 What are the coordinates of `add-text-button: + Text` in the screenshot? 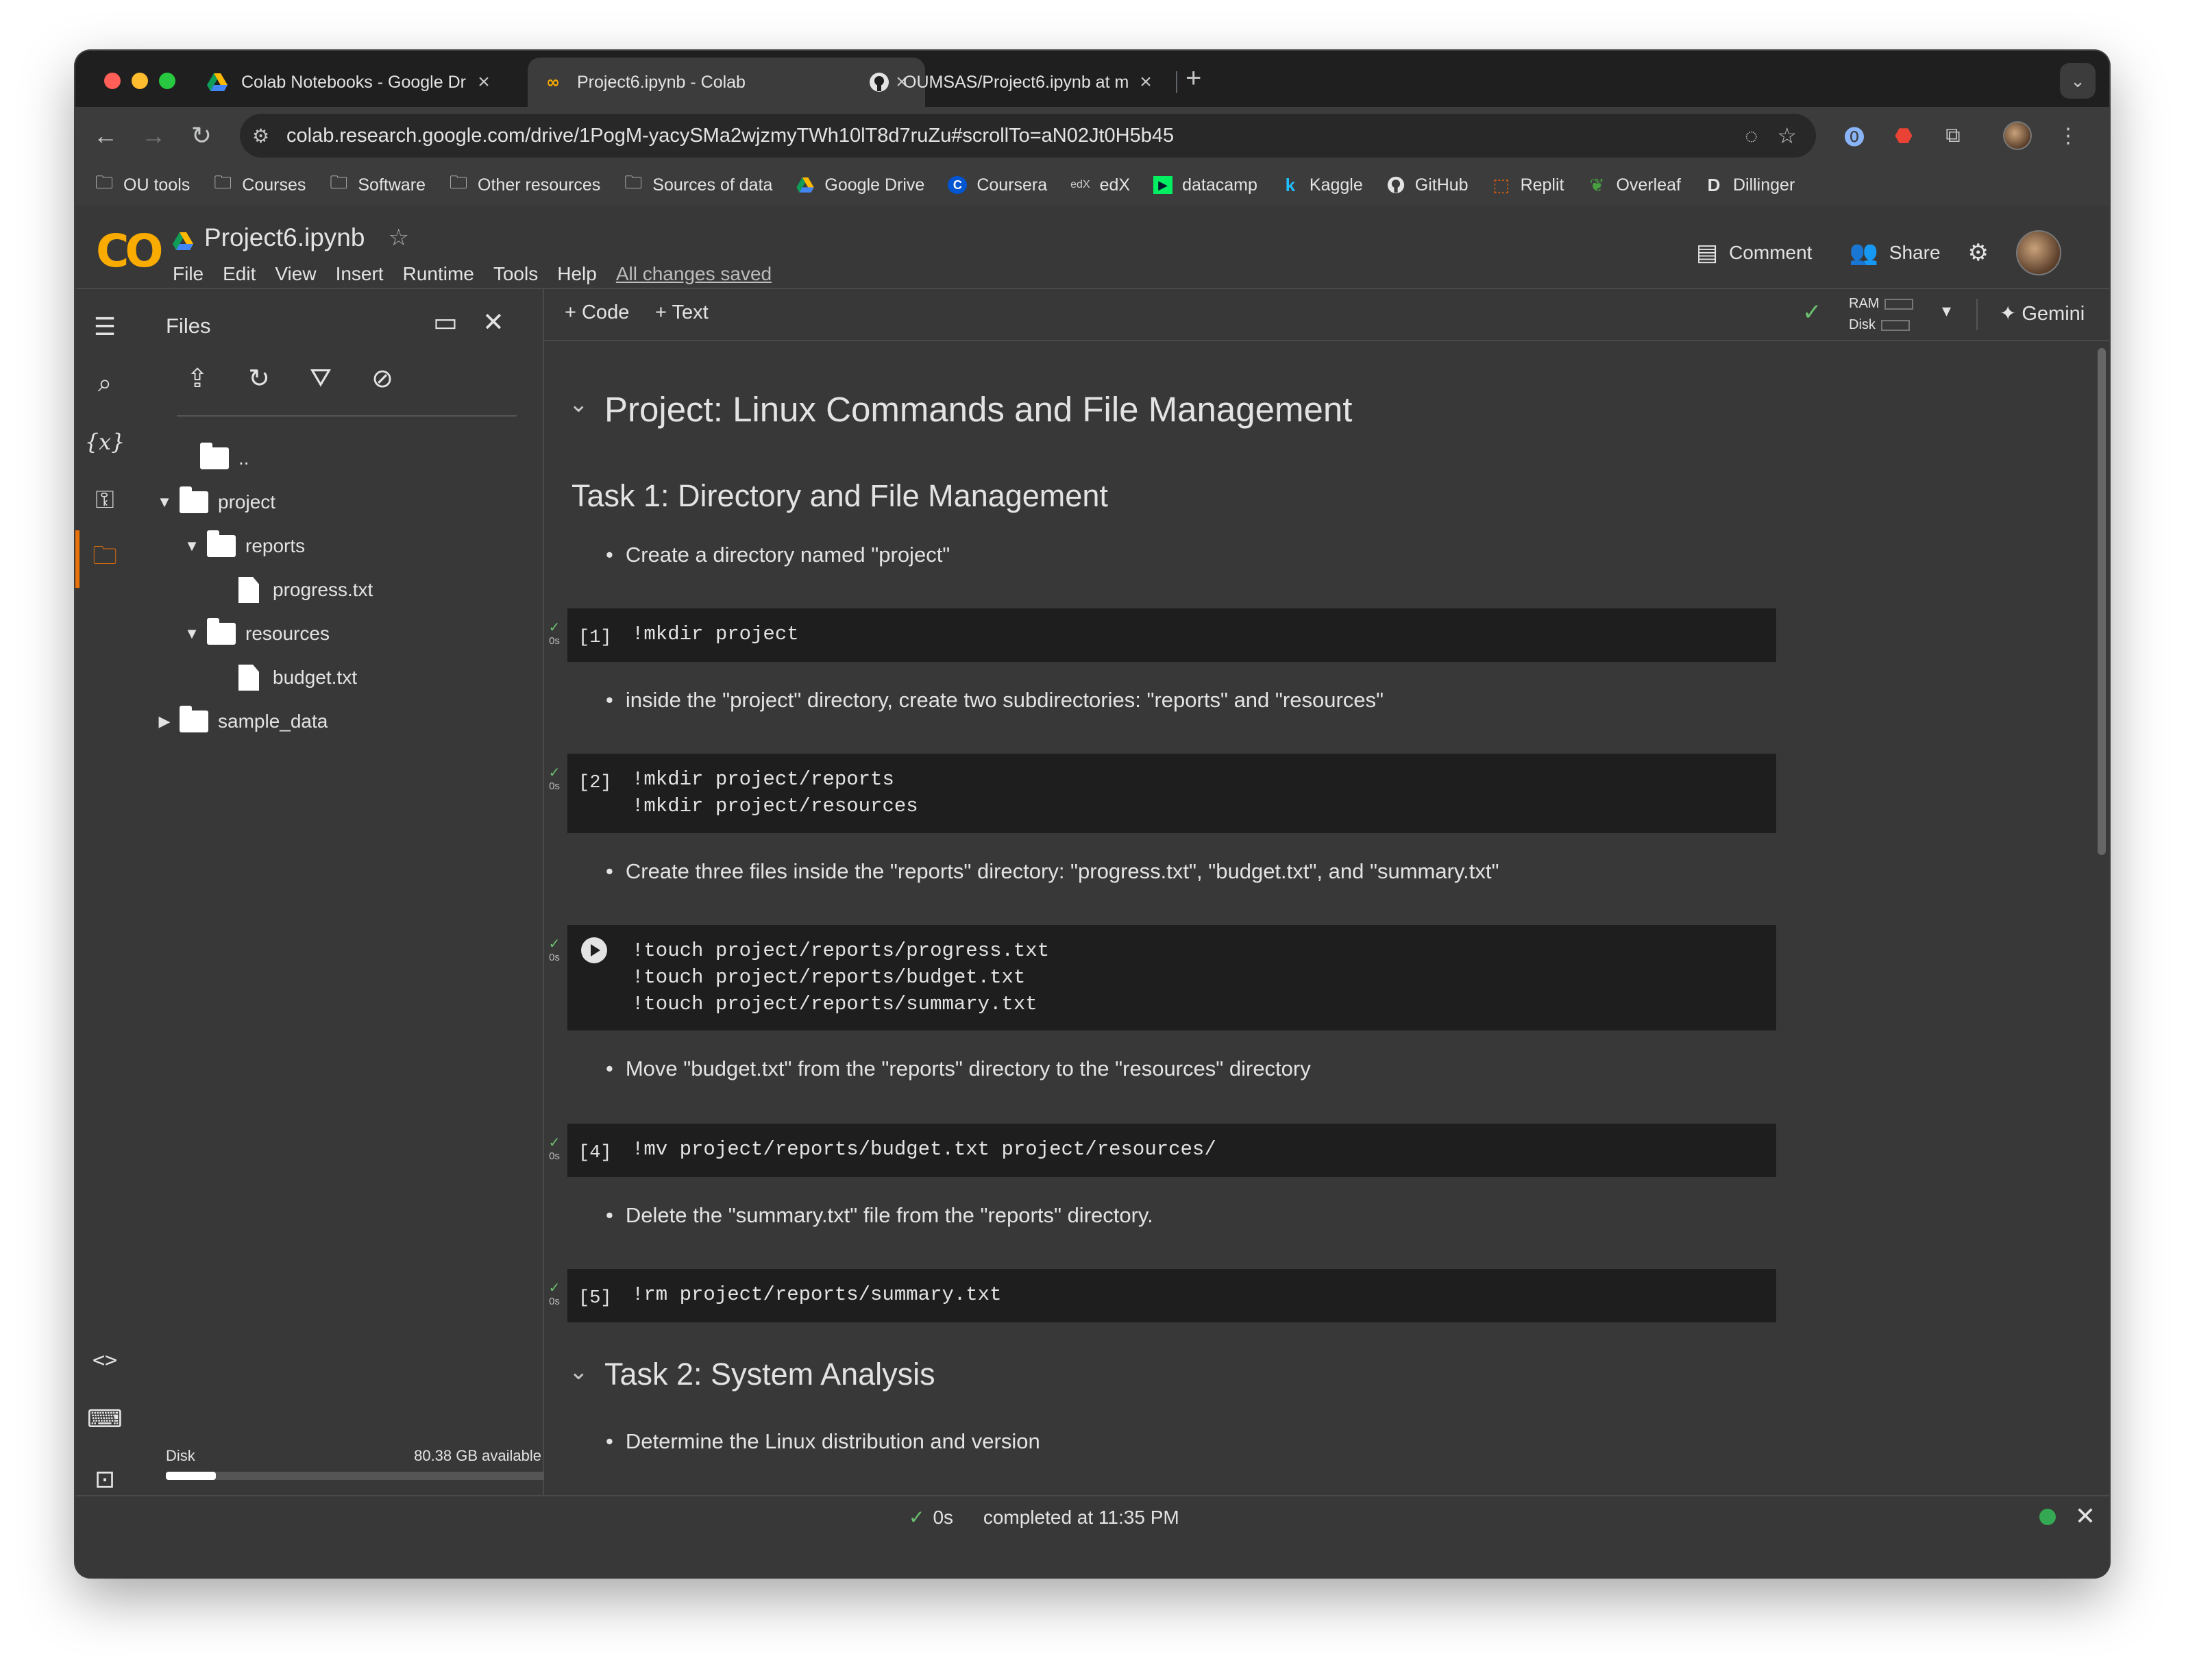 It's located at (682, 312).